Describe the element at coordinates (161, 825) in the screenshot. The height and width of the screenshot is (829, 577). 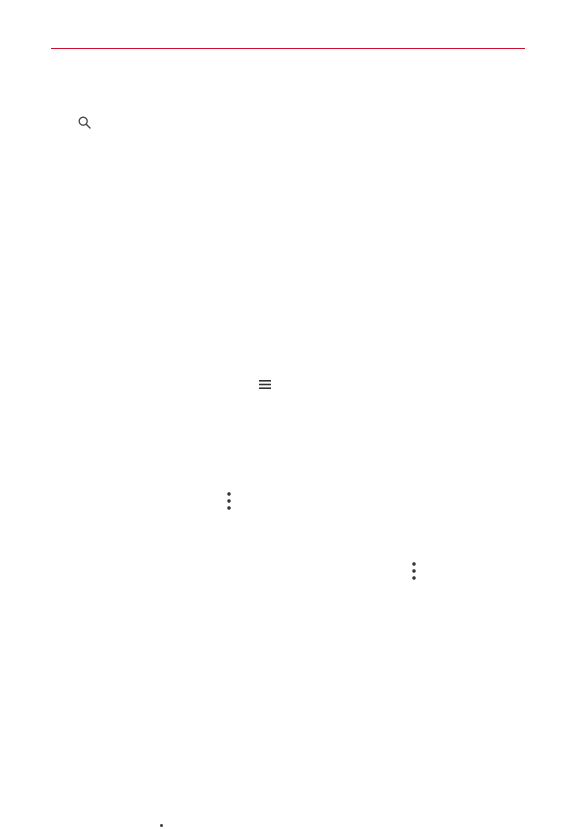
I see `footer-mark` at that location.